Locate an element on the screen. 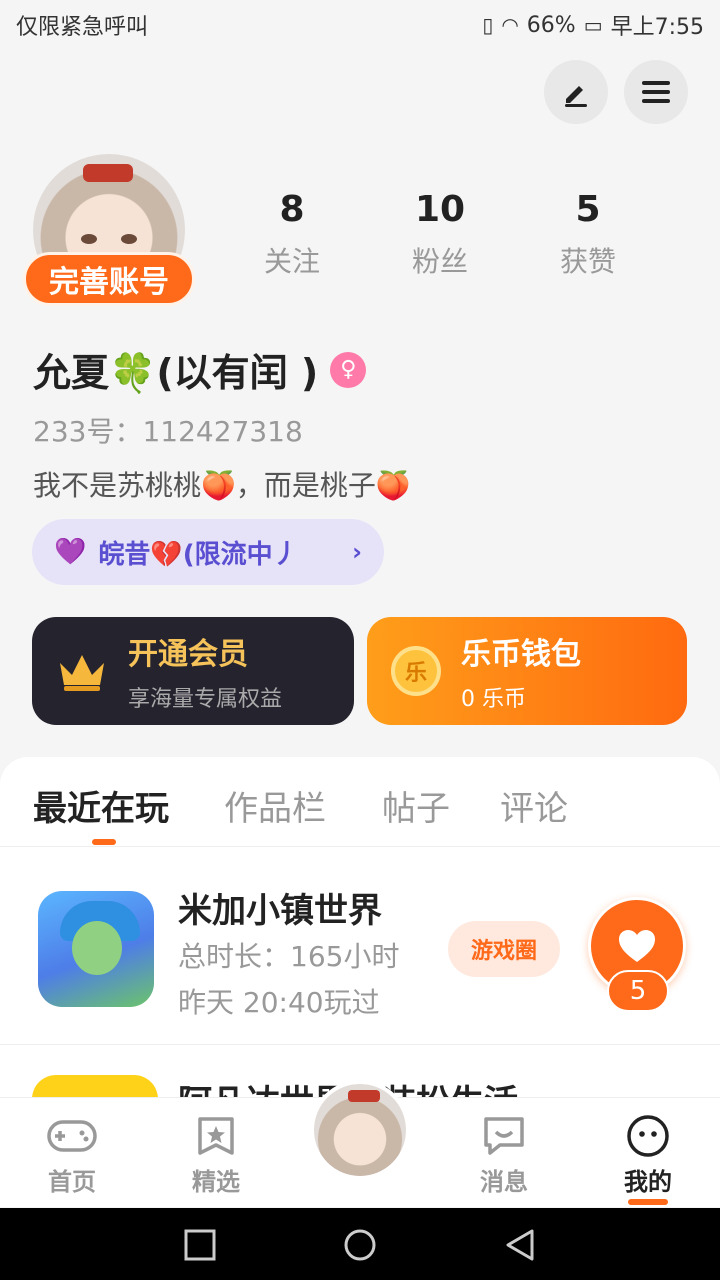  game-last-played: 昨天 20:40玩过 is located at coordinates (279, 1002).